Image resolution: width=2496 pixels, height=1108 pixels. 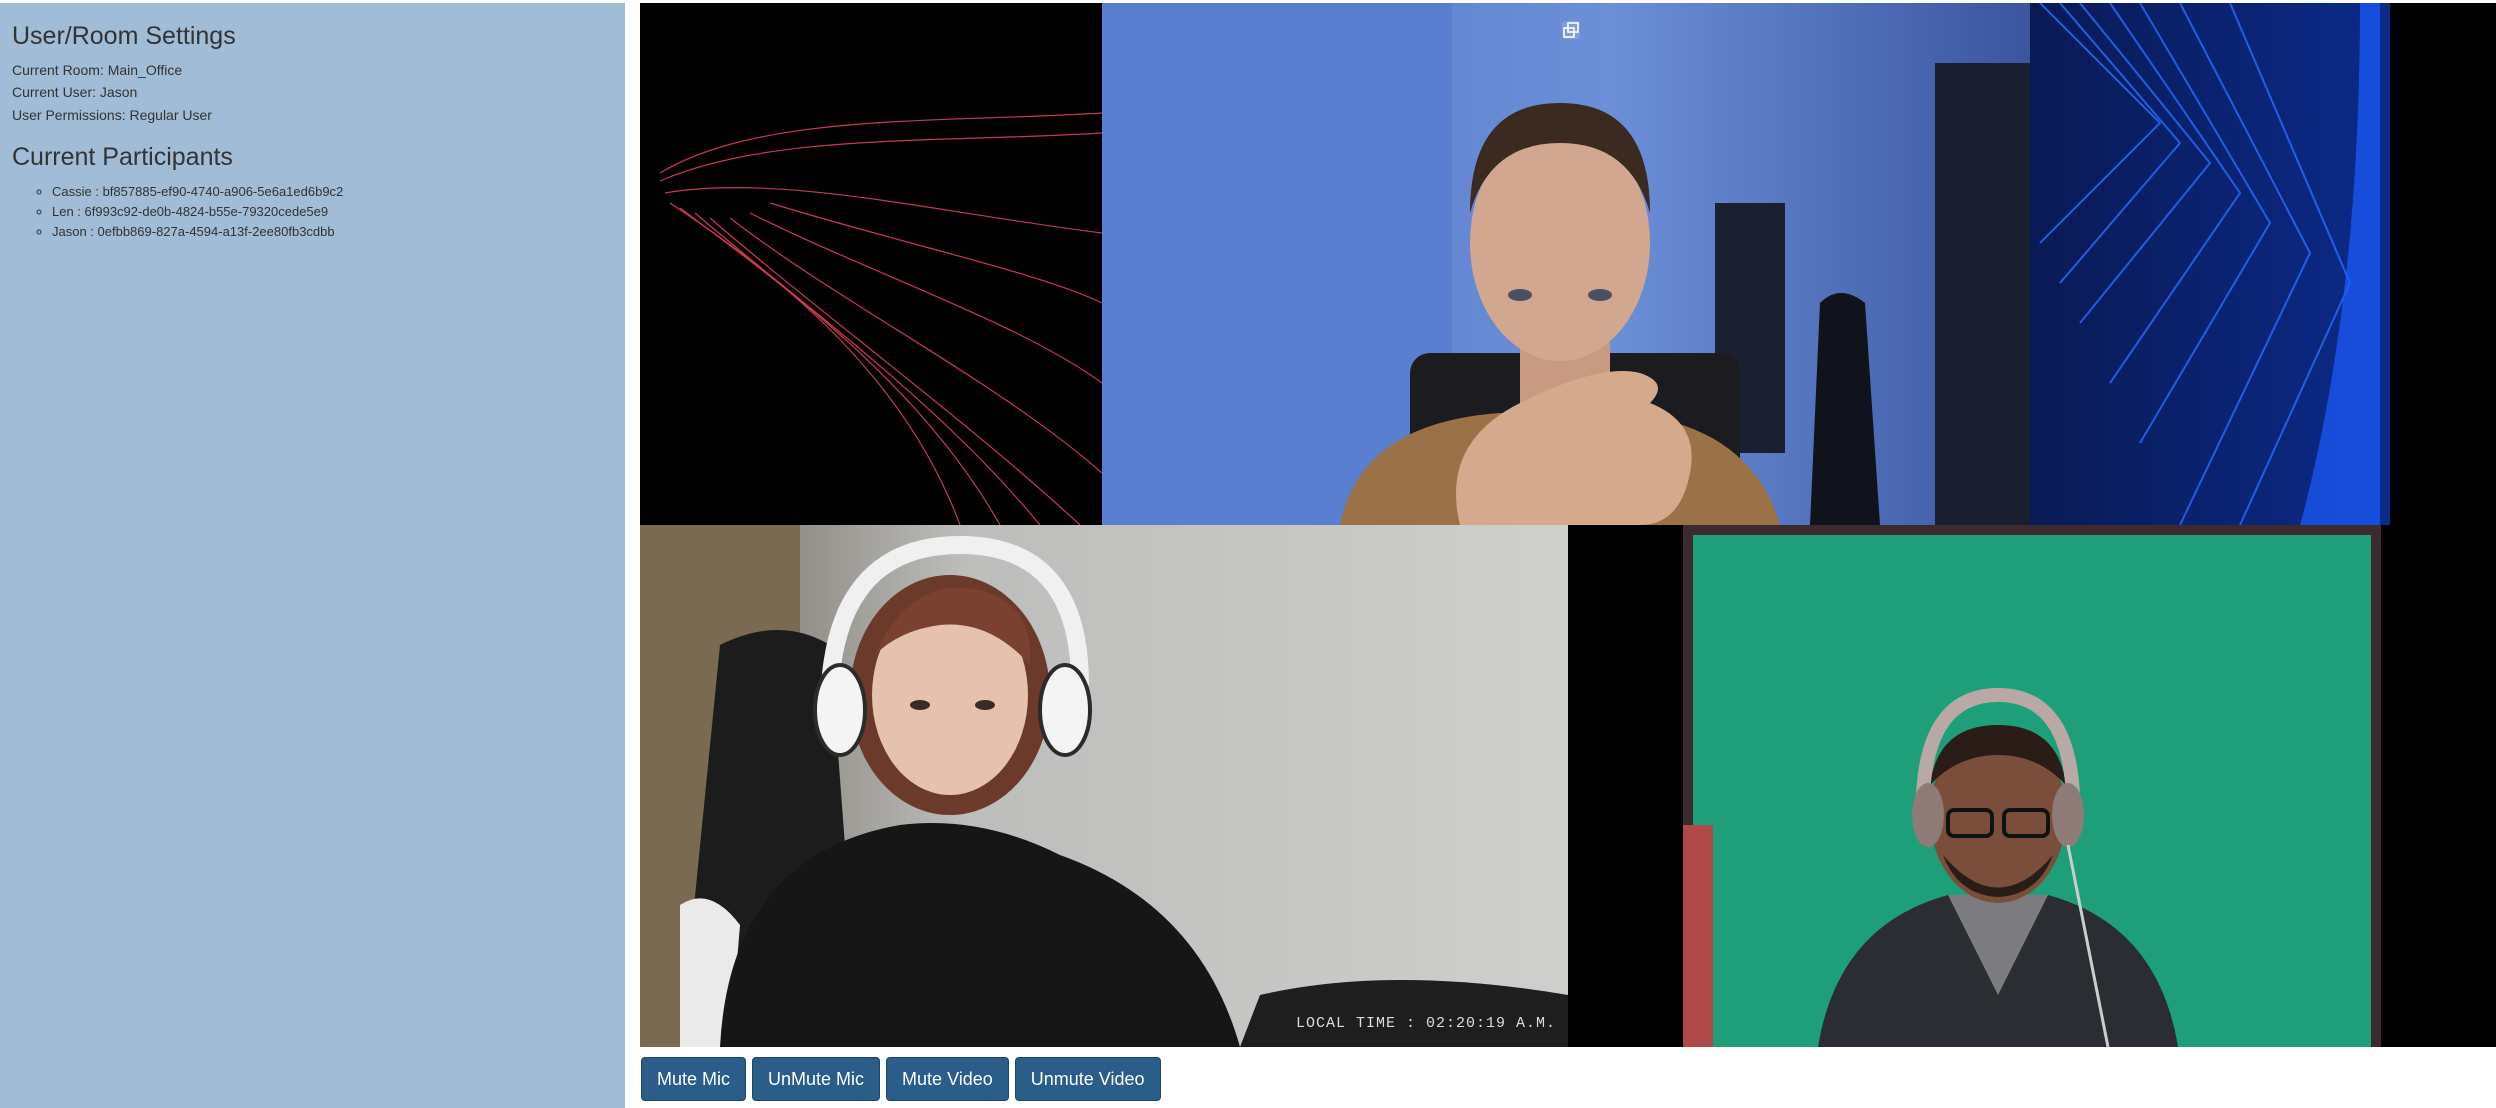 What do you see at coordinates (75, 92) in the screenshot?
I see `current-user: Current User: Jason` at bounding box center [75, 92].